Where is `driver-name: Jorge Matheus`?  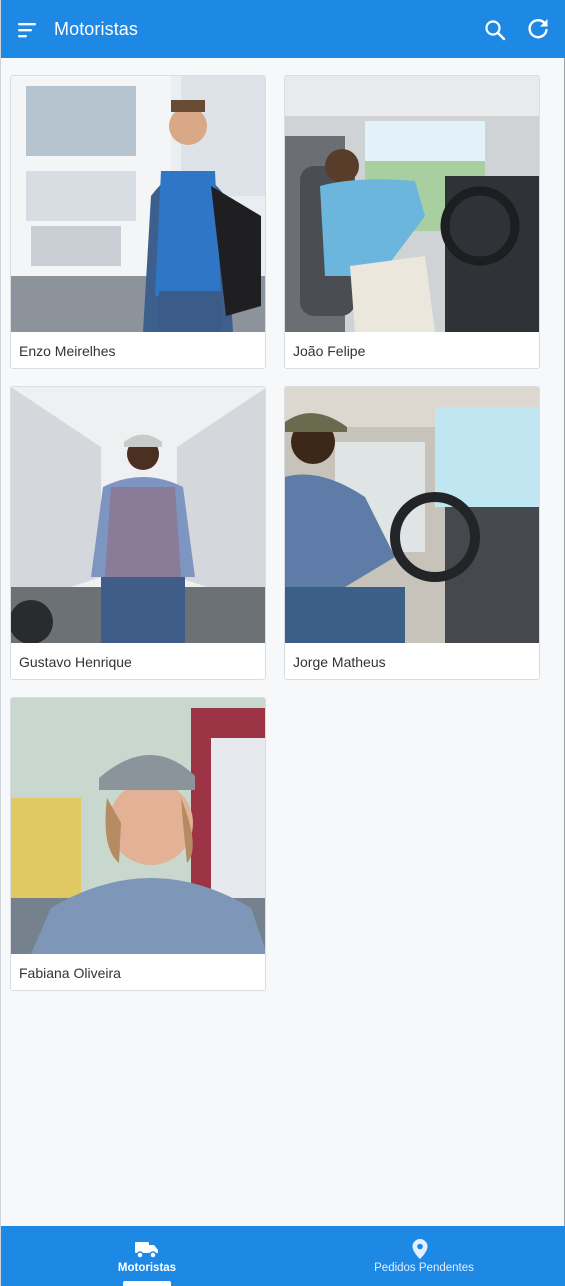 driver-name: Jorge Matheus is located at coordinates (339, 662).